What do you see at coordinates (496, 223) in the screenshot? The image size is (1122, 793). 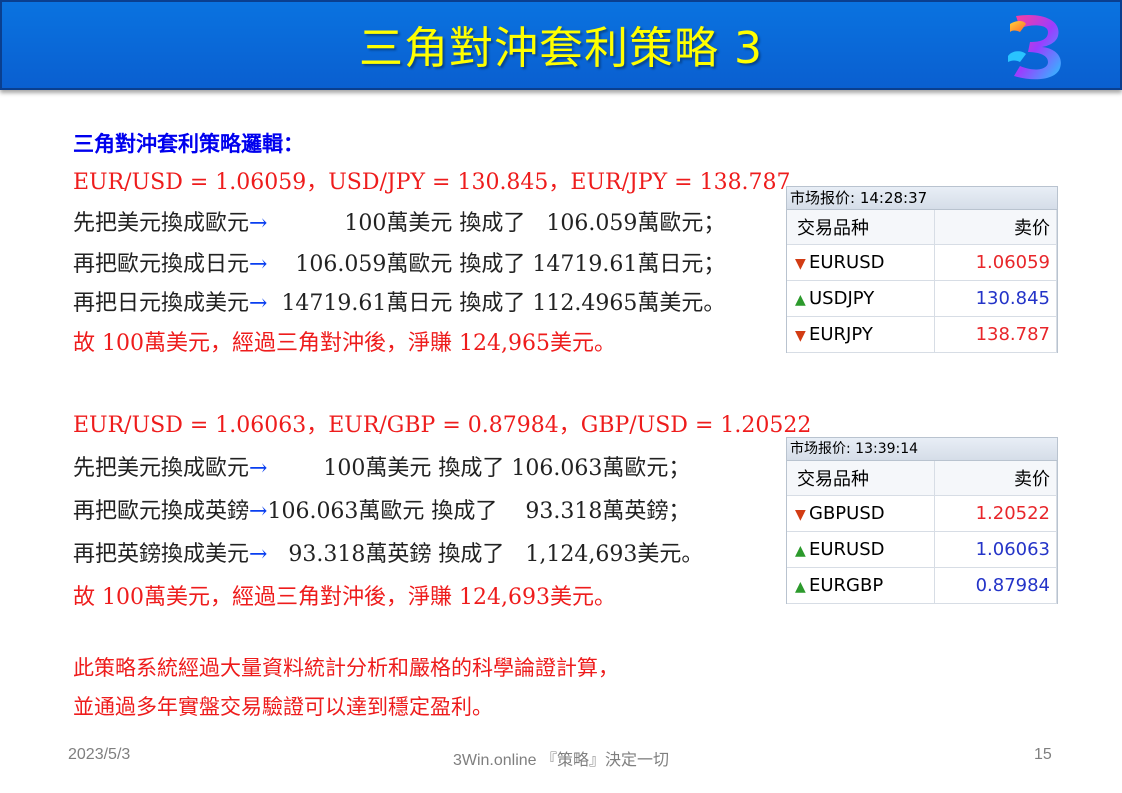 I see `step-body: 100萬美元 換成了 106.059萬歐元；` at bounding box center [496, 223].